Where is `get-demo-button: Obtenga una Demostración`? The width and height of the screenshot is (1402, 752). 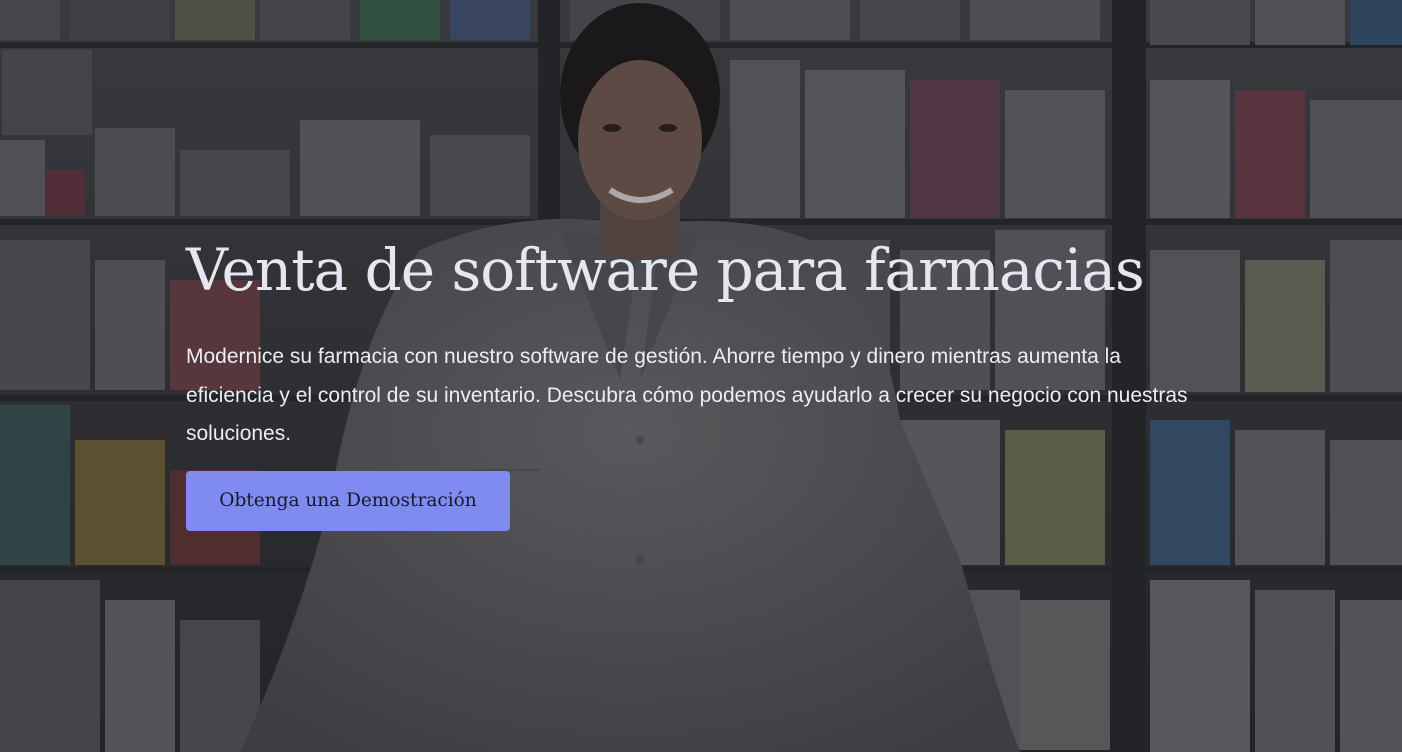
get-demo-button: Obtenga una Demostración is located at coordinates (348, 500).